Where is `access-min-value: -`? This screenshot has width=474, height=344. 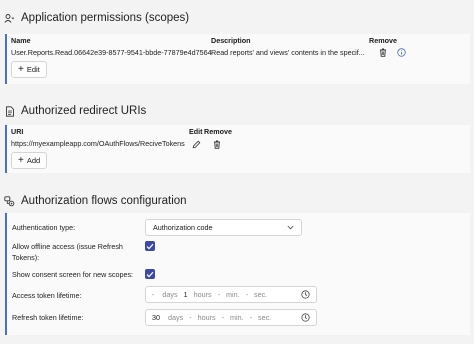 access-min-value: - is located at coordinates (218, 294).